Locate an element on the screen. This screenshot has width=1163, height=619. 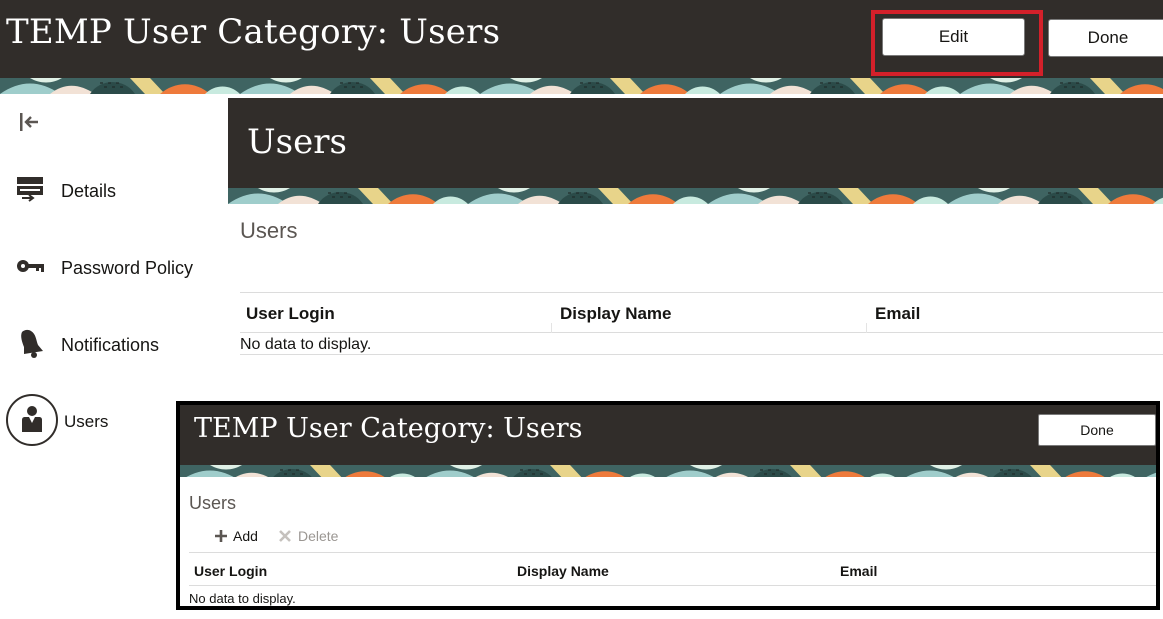
inset-page-title: TEMP User Category: Users is located at coordinates (388, 428).